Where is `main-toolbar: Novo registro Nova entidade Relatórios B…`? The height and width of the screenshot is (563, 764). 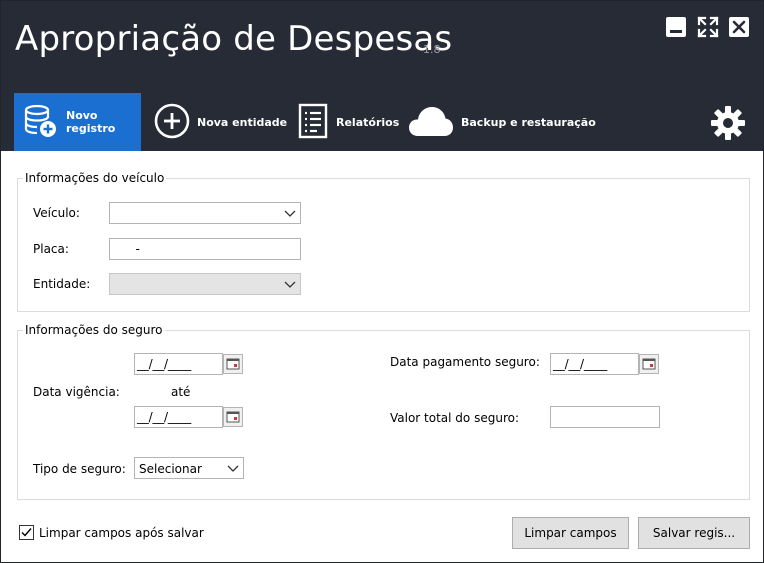
main-toolbar: Novo registro Nova entidade Relatórios B… is located at coordinates (382, 122).